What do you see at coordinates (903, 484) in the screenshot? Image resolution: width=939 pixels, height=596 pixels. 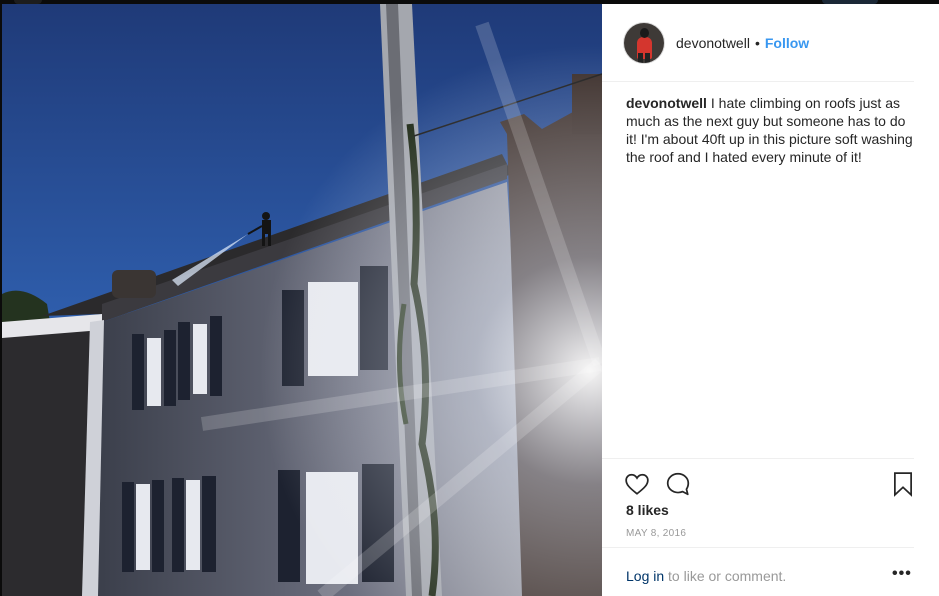 I see `bookmark-icon` at bounding box center [903, 484].